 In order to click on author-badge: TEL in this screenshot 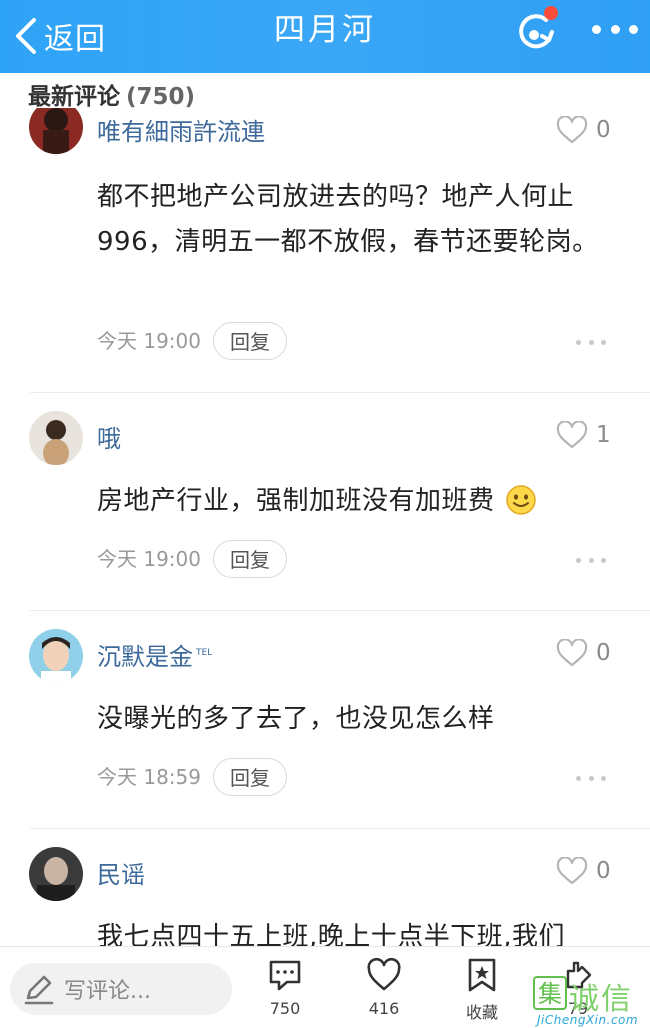, I will do `click(204, 653)`.